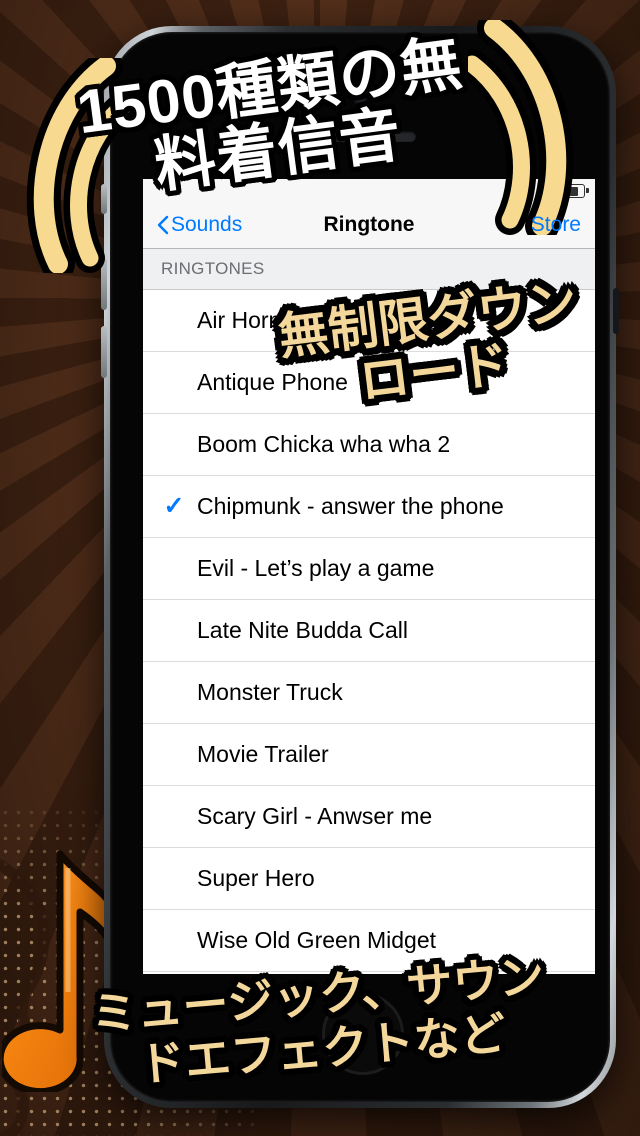  I want to click on section-header-ringtones: RINGTONES, so click(369, 269).